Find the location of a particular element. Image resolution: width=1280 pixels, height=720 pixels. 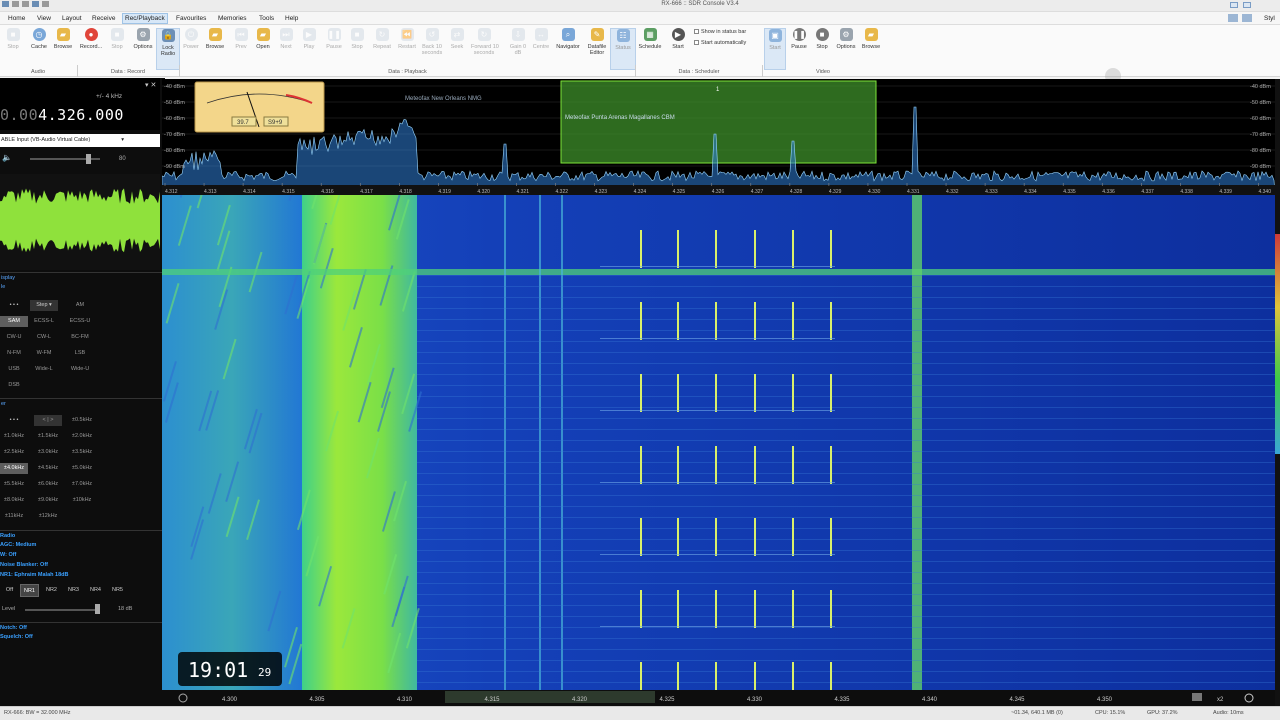

record-stop-button: ■ Stop is located at coordinates (117, 49).